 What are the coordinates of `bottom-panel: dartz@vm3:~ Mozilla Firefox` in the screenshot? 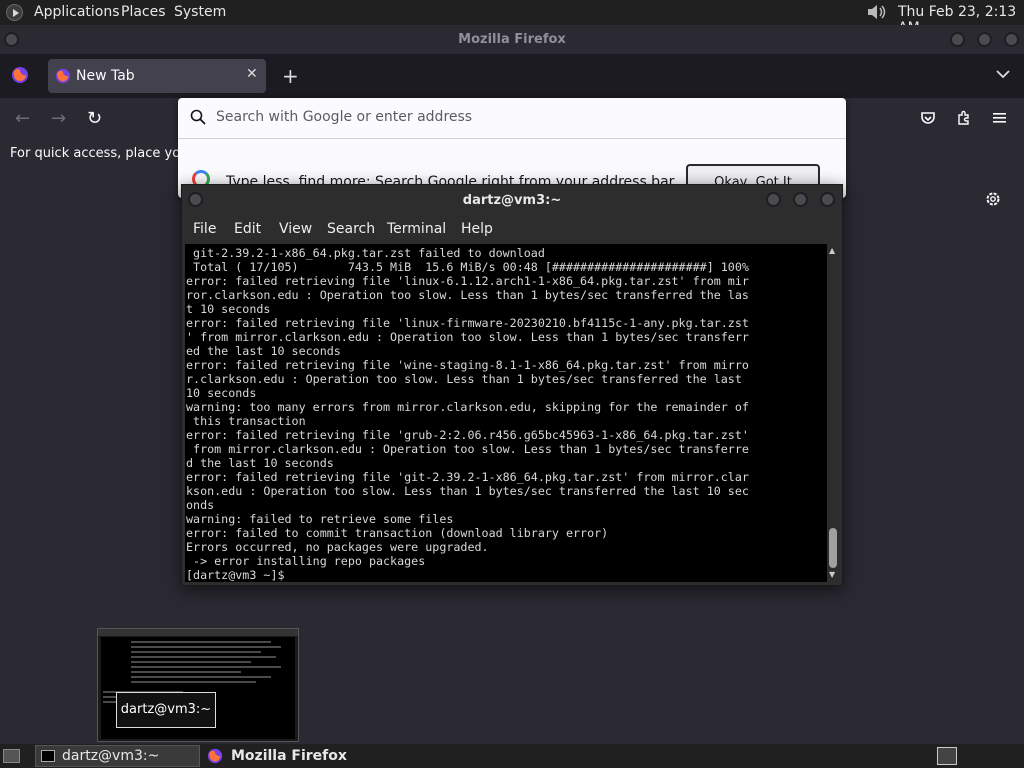 It's located at (512, 756).